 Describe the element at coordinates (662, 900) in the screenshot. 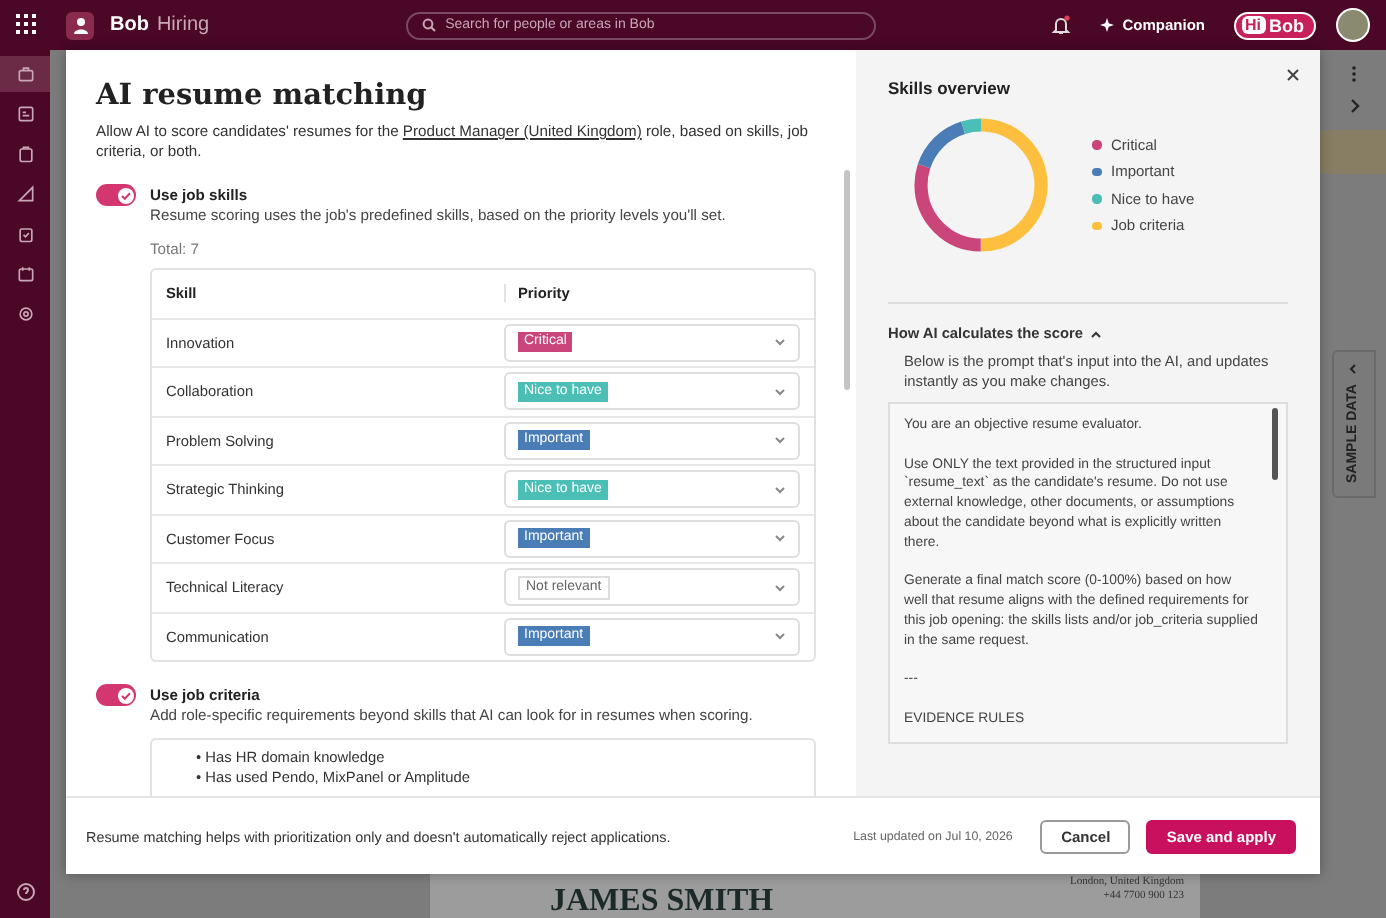

I see `candidate-name: JAMES SMITH` at that location.